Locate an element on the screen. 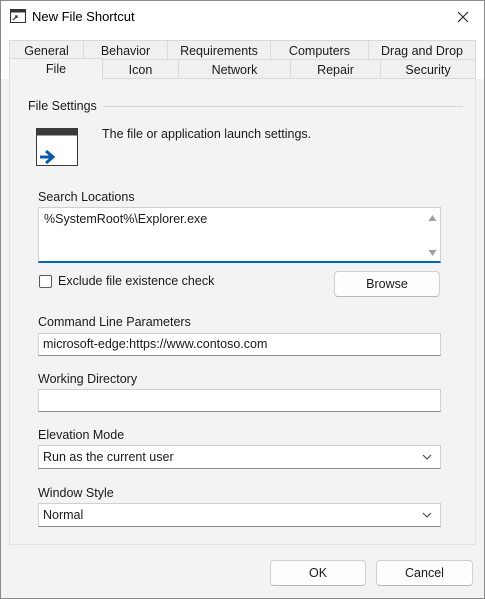  tab-general: General is located at coordinates (46, 50).